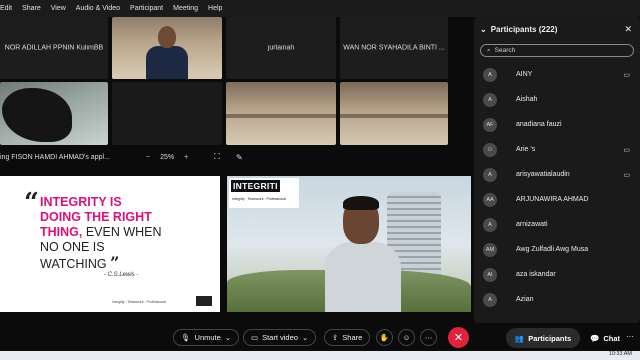 The width and height of the screenshot is (640, 360). I want to click on quote-author: - C.S.Lewis -, so click(121, 275).